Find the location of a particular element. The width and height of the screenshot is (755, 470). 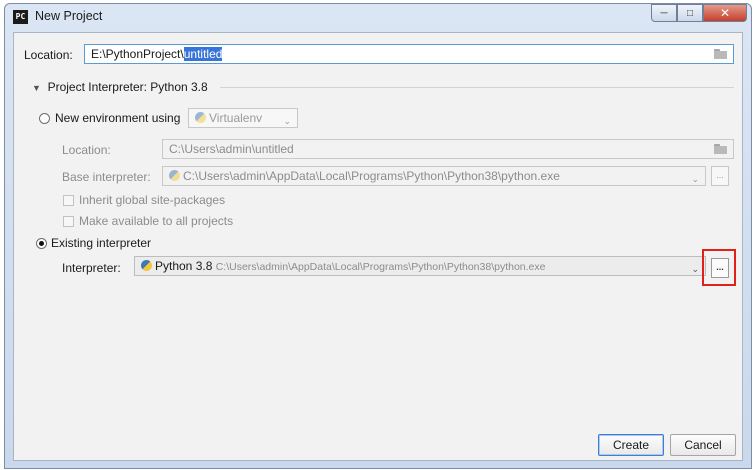

section-divider is located at coordinates (477, 87).